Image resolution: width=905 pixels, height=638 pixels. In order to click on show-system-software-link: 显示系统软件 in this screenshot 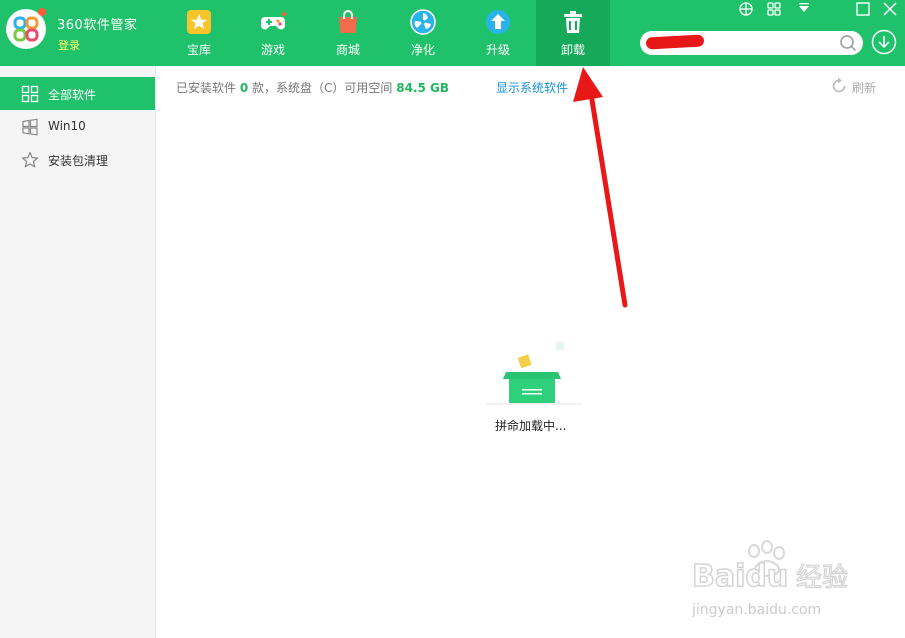, I will do `click(532, 87)`.